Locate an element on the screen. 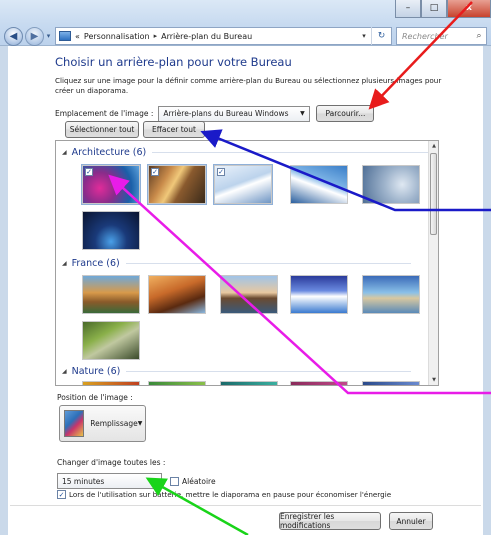 Image resolution: width=491 pixels, height=535 pixels. picture-position-label: Position de l'image : is located at coordinates (95, 397).